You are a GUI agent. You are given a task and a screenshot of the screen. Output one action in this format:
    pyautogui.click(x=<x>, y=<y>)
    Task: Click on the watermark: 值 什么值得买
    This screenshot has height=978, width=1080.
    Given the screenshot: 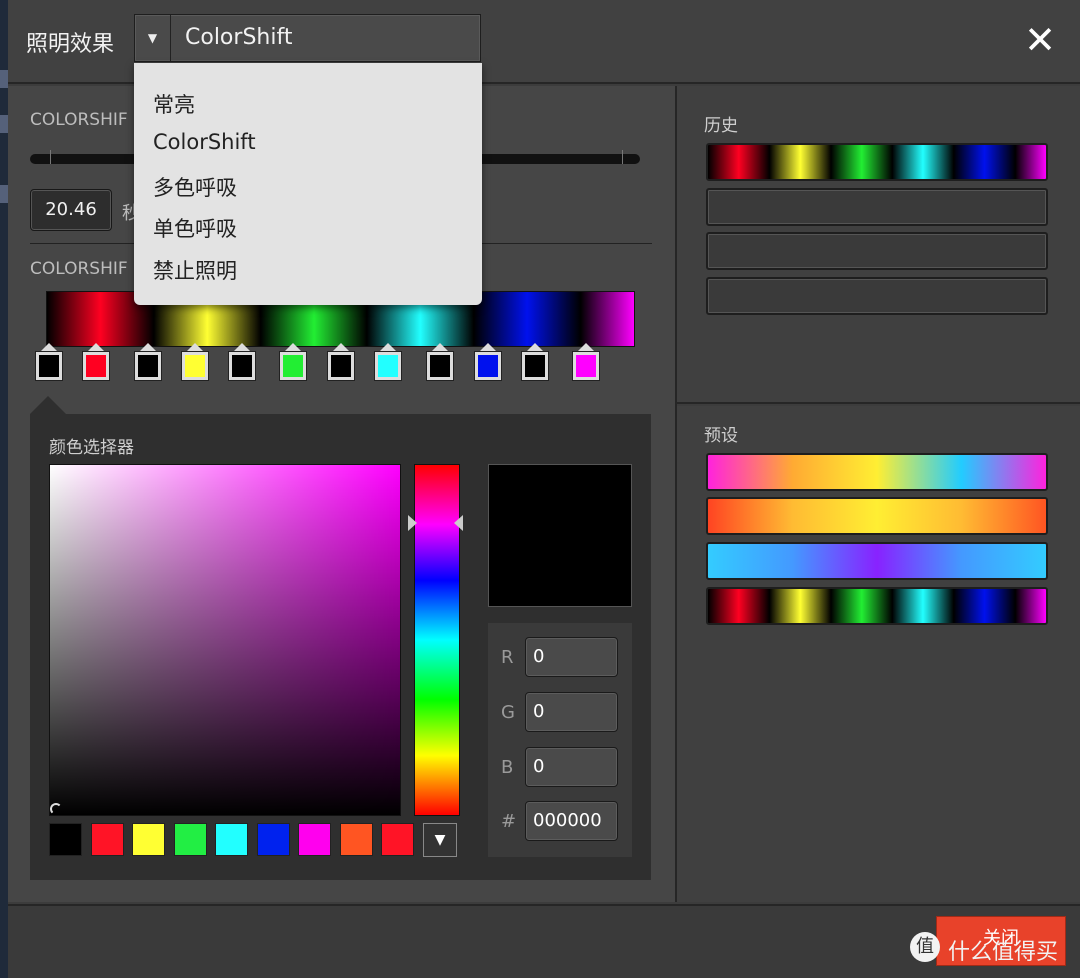 What is the action you would take?
    pyautogui.click(x=993, y=950)
    